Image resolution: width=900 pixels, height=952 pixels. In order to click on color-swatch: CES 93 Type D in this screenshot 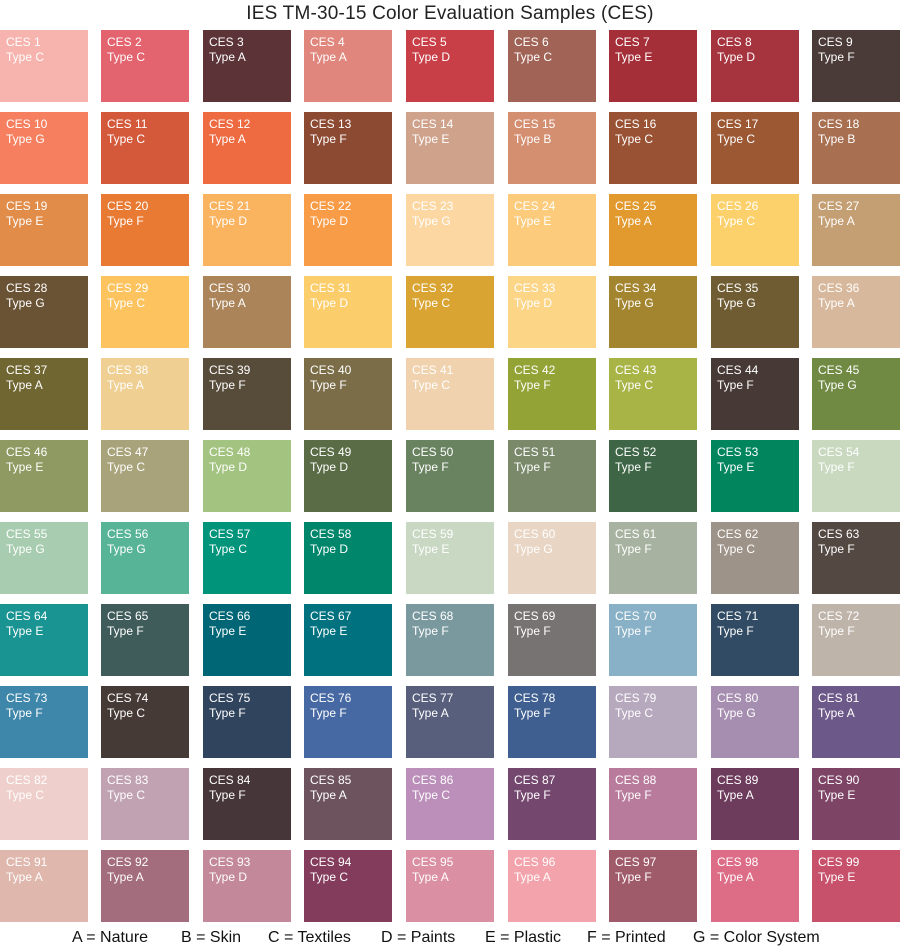, I will do `click(247, 886)`.